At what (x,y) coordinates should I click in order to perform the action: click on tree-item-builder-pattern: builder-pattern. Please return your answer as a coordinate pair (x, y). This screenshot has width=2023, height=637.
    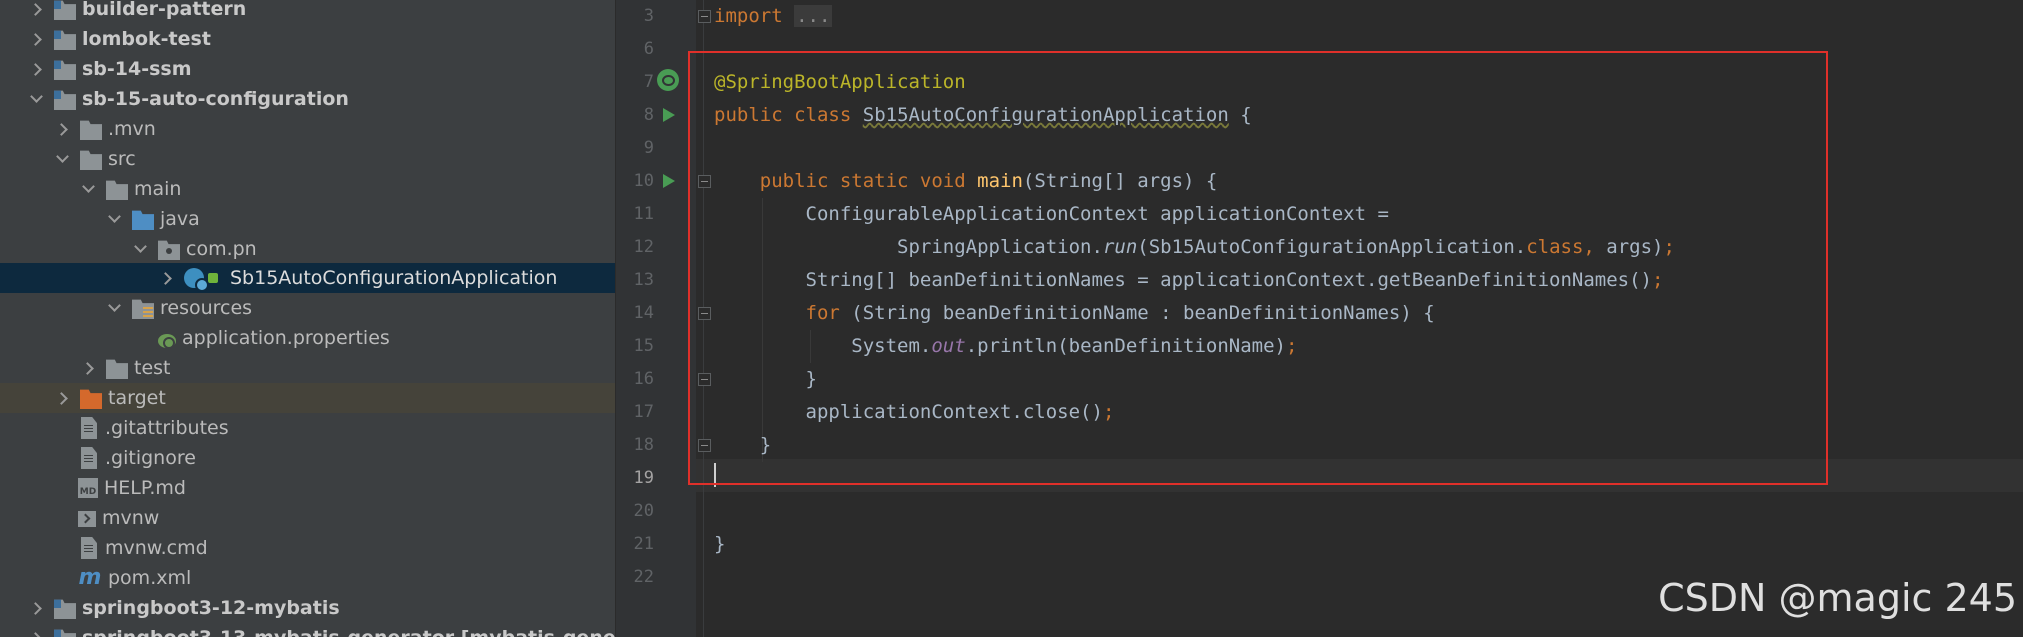
    Looking at the image, I should click on (307, 12).